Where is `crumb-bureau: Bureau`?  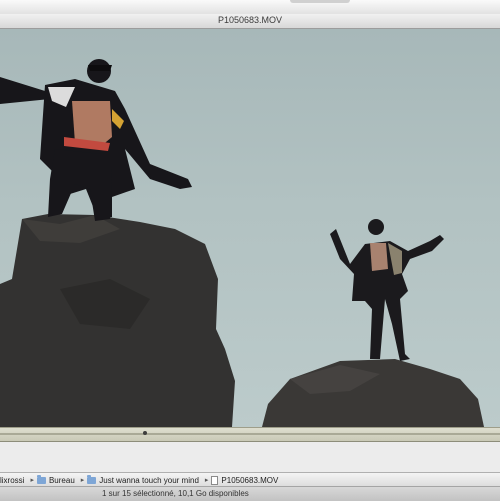
crumb-bureau: Bureau is located at coordinates (55, 479).